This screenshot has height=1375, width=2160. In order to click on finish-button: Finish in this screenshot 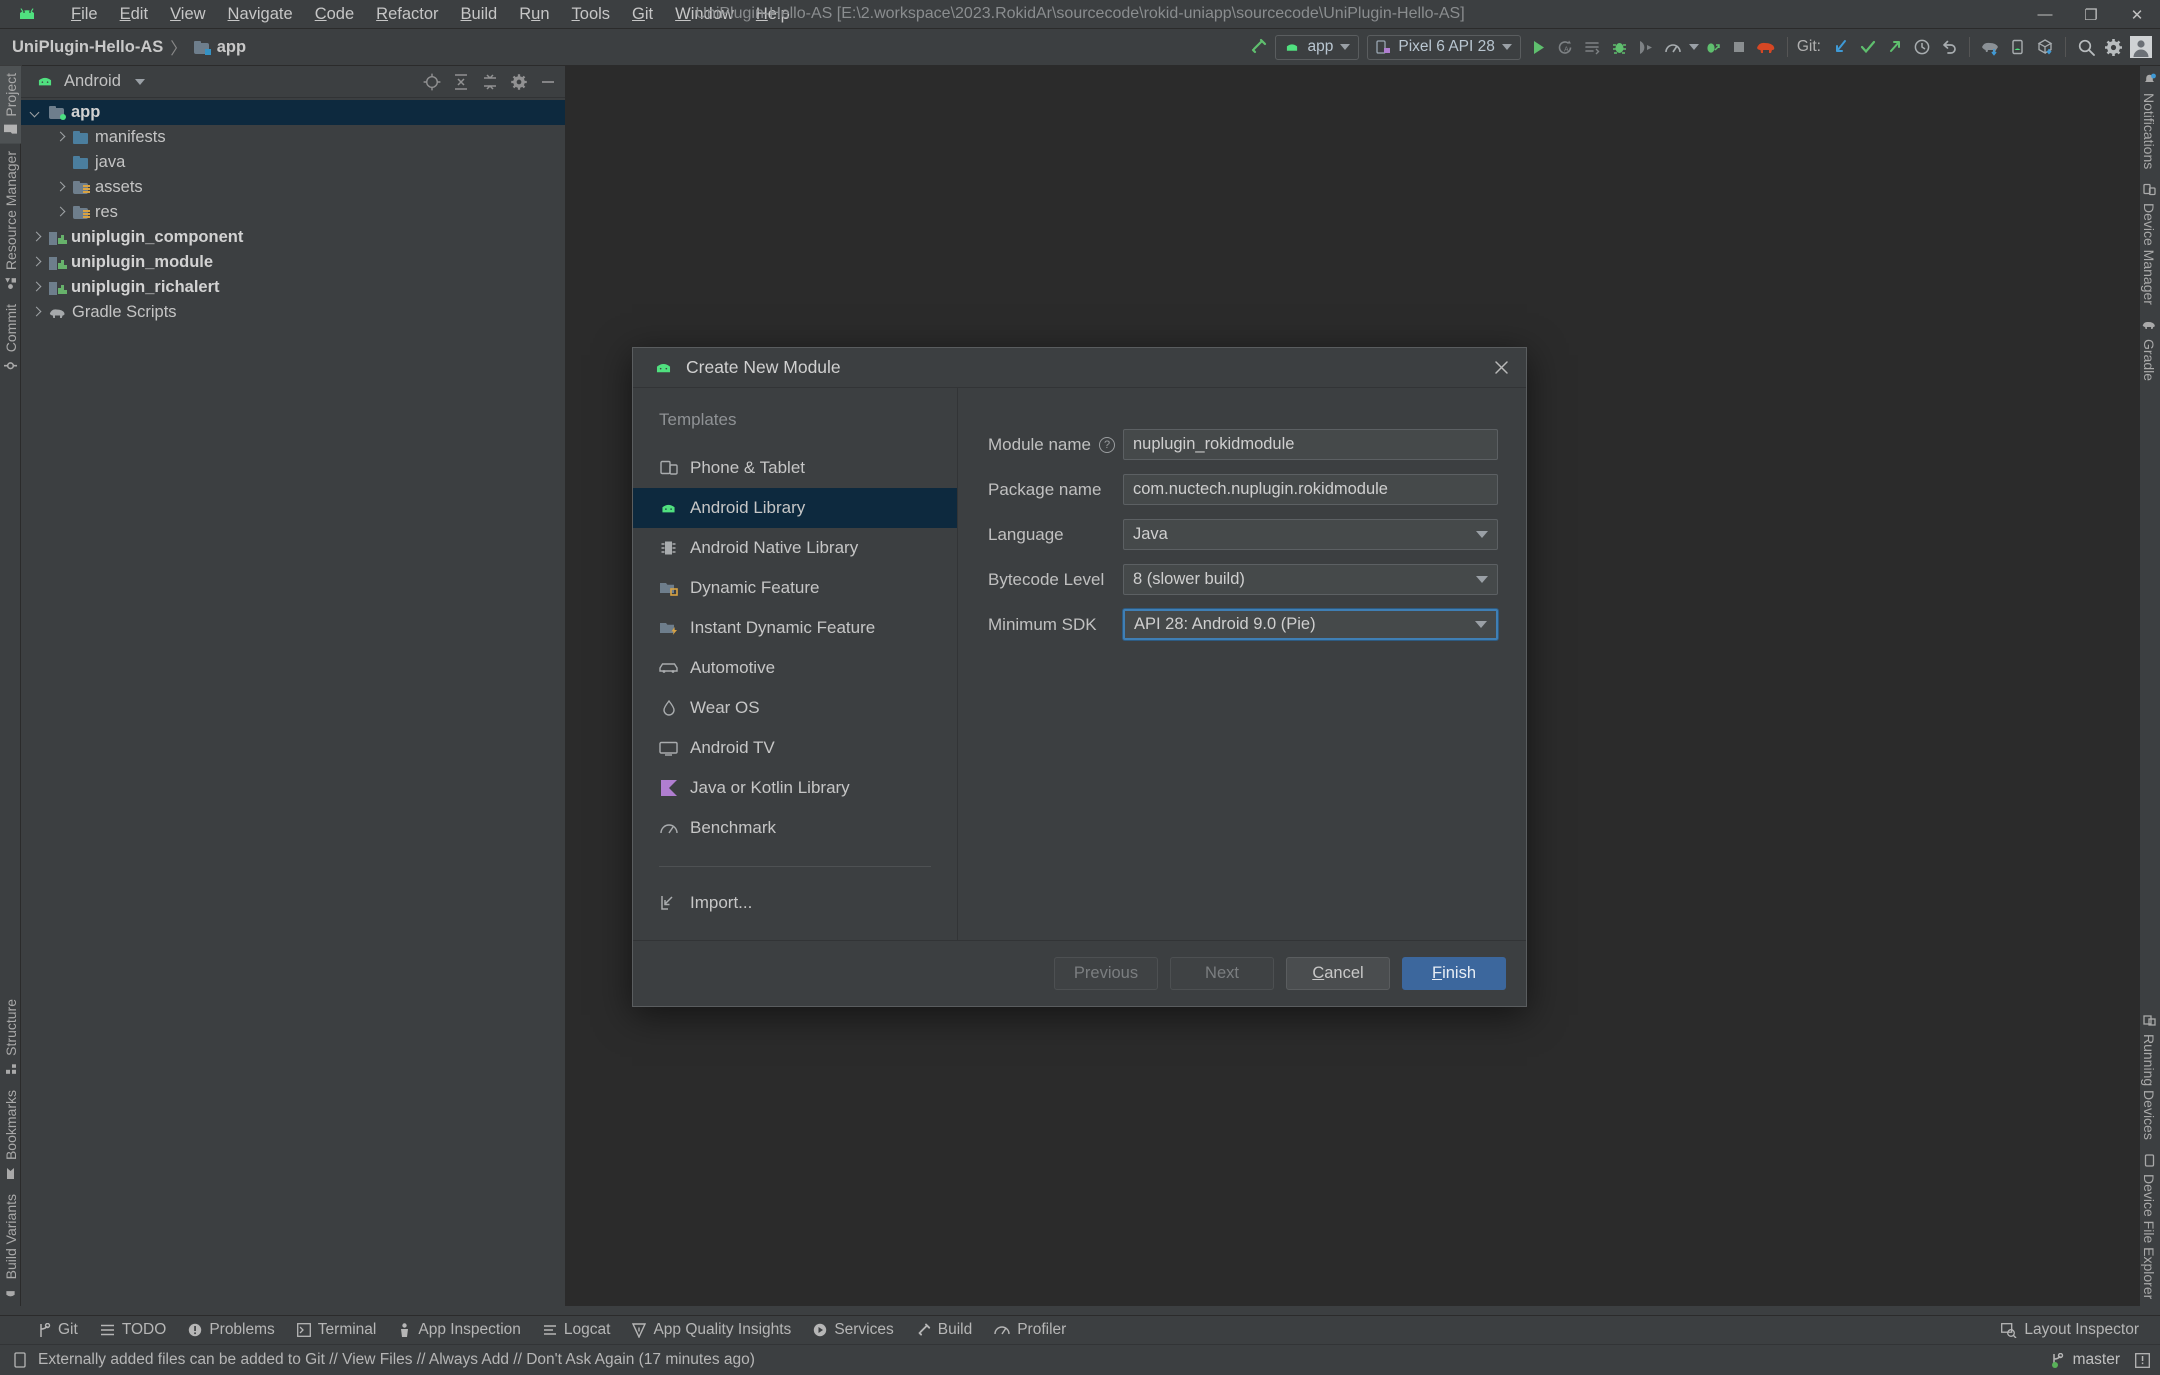, I will do `click(1454, 973)`.